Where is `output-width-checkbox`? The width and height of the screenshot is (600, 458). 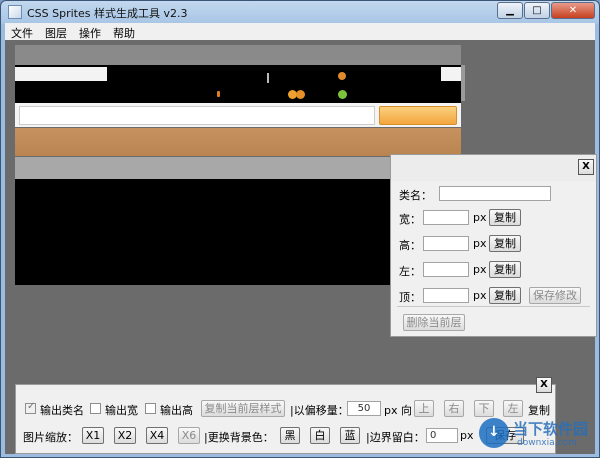 output-width-checkbox is located at coordinates (95, 408).